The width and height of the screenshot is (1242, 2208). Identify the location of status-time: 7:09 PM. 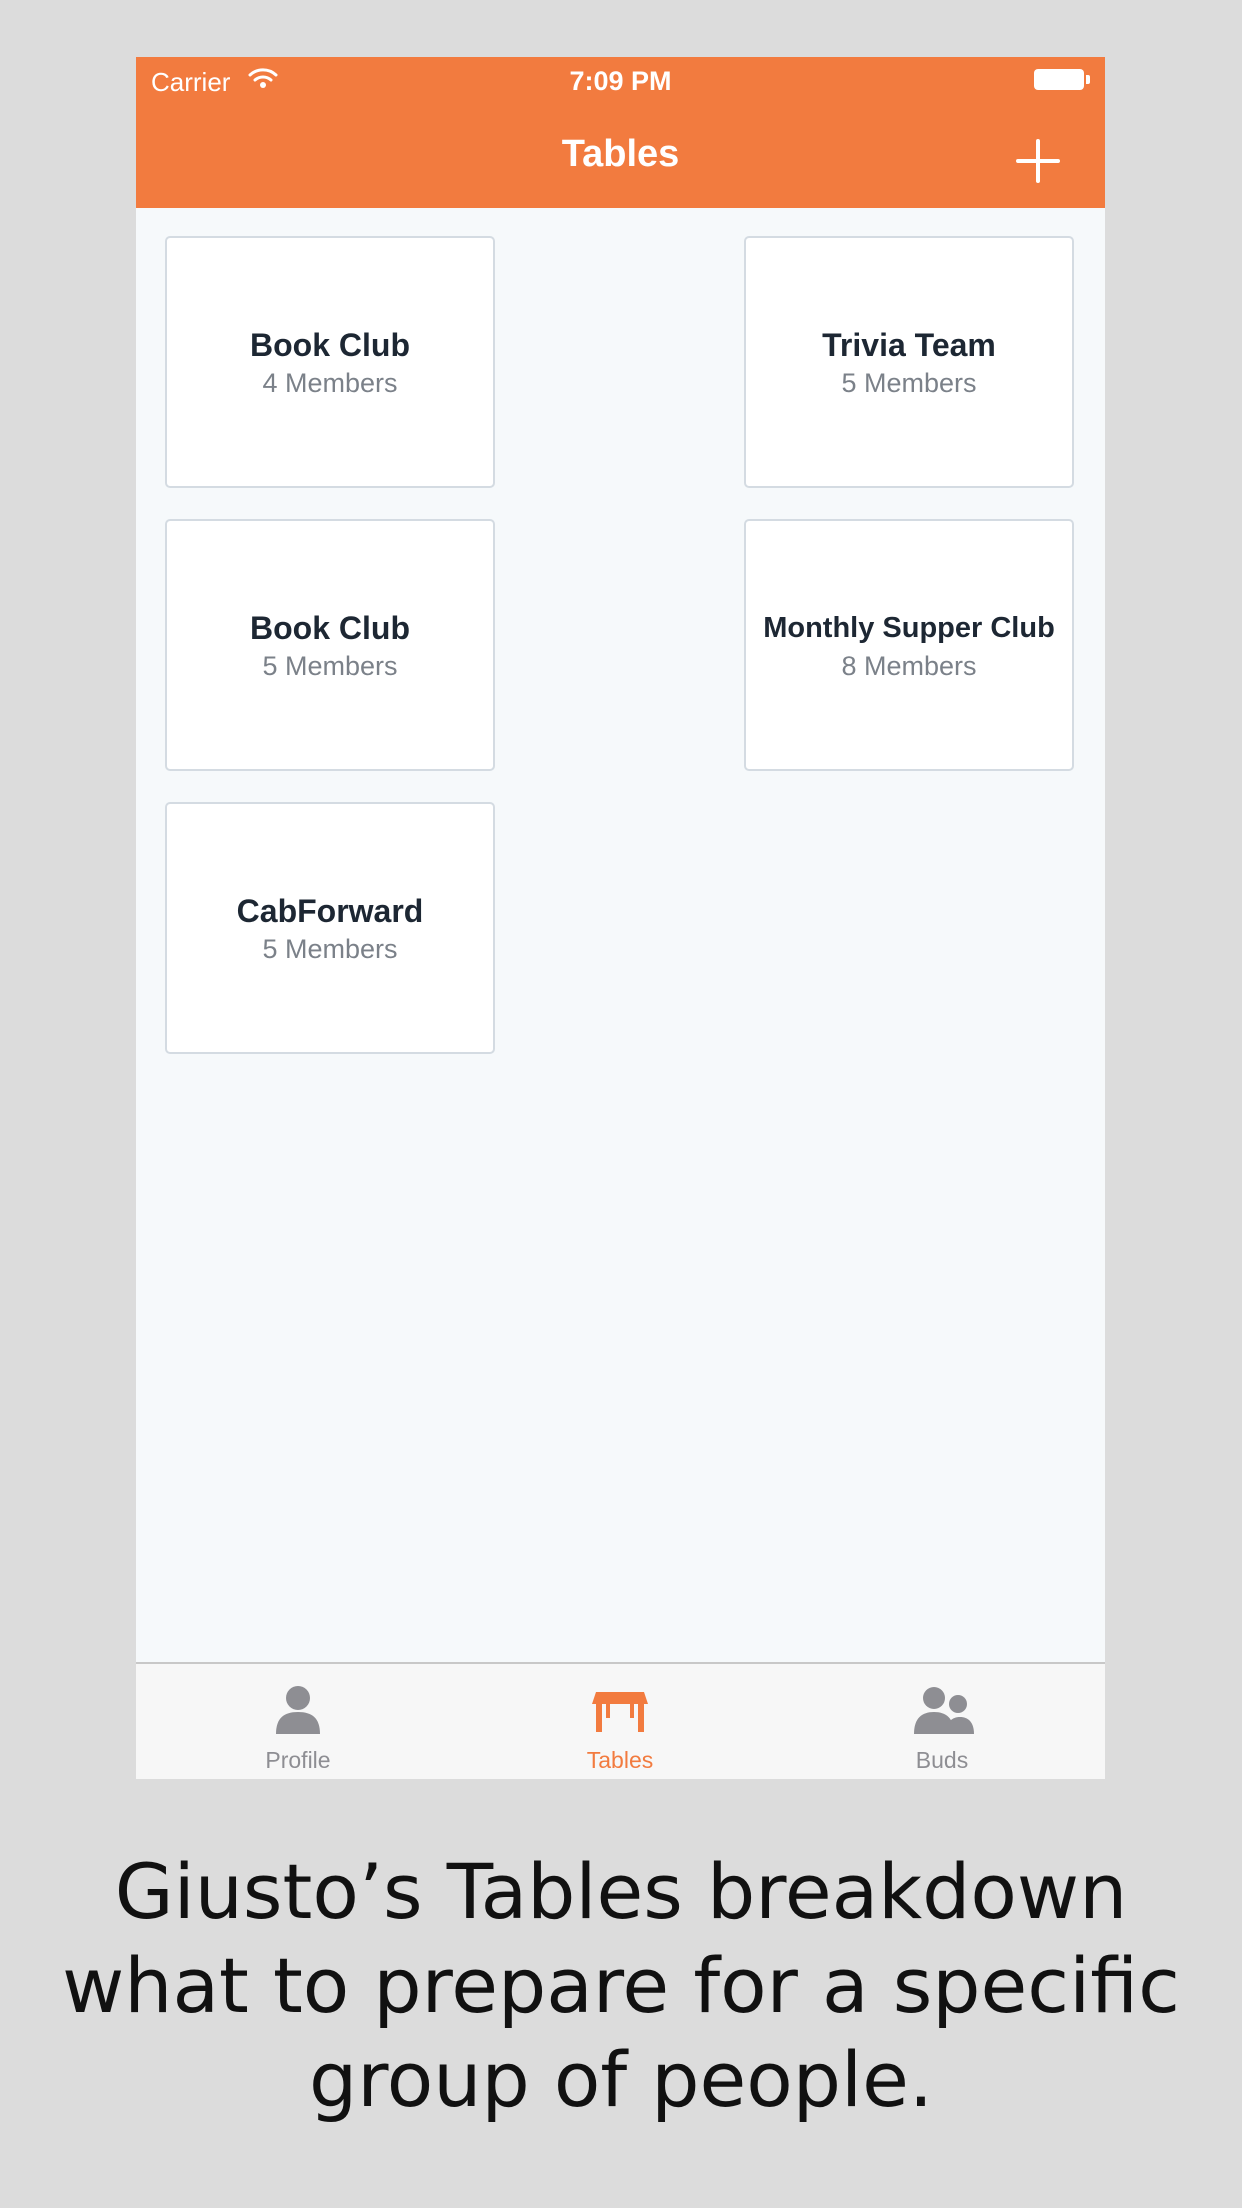
(620, 81).